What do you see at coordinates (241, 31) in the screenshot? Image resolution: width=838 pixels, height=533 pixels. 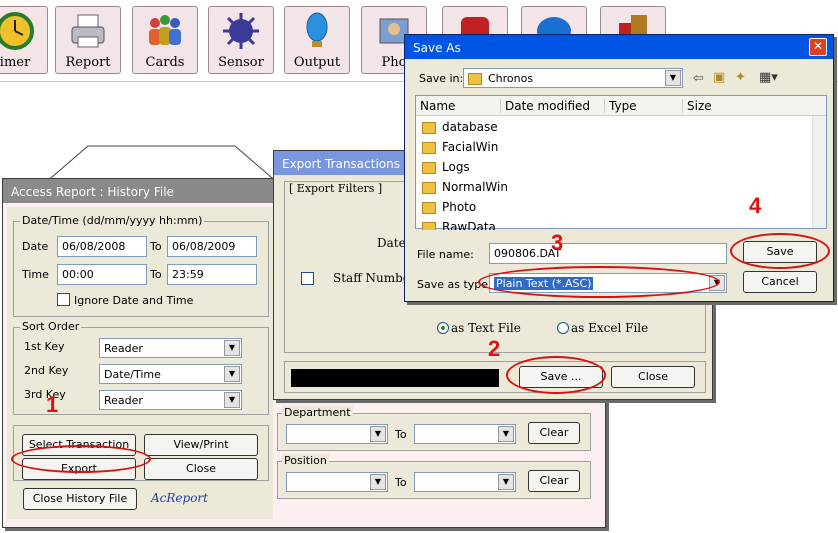 I see `sensor-icon` at bounding box center [241, 31].